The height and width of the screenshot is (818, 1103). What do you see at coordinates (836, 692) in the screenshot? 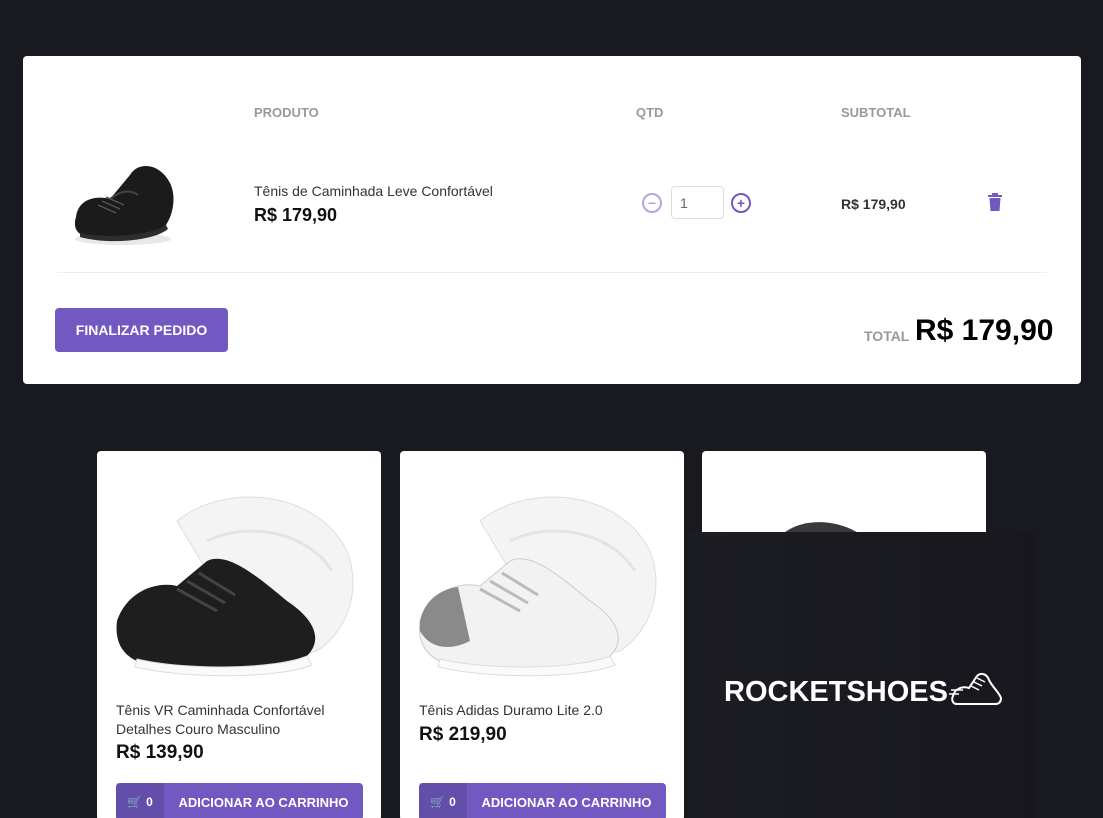
I see `logo-text: ROCKETSHOES` at bounding box center [836, 692].